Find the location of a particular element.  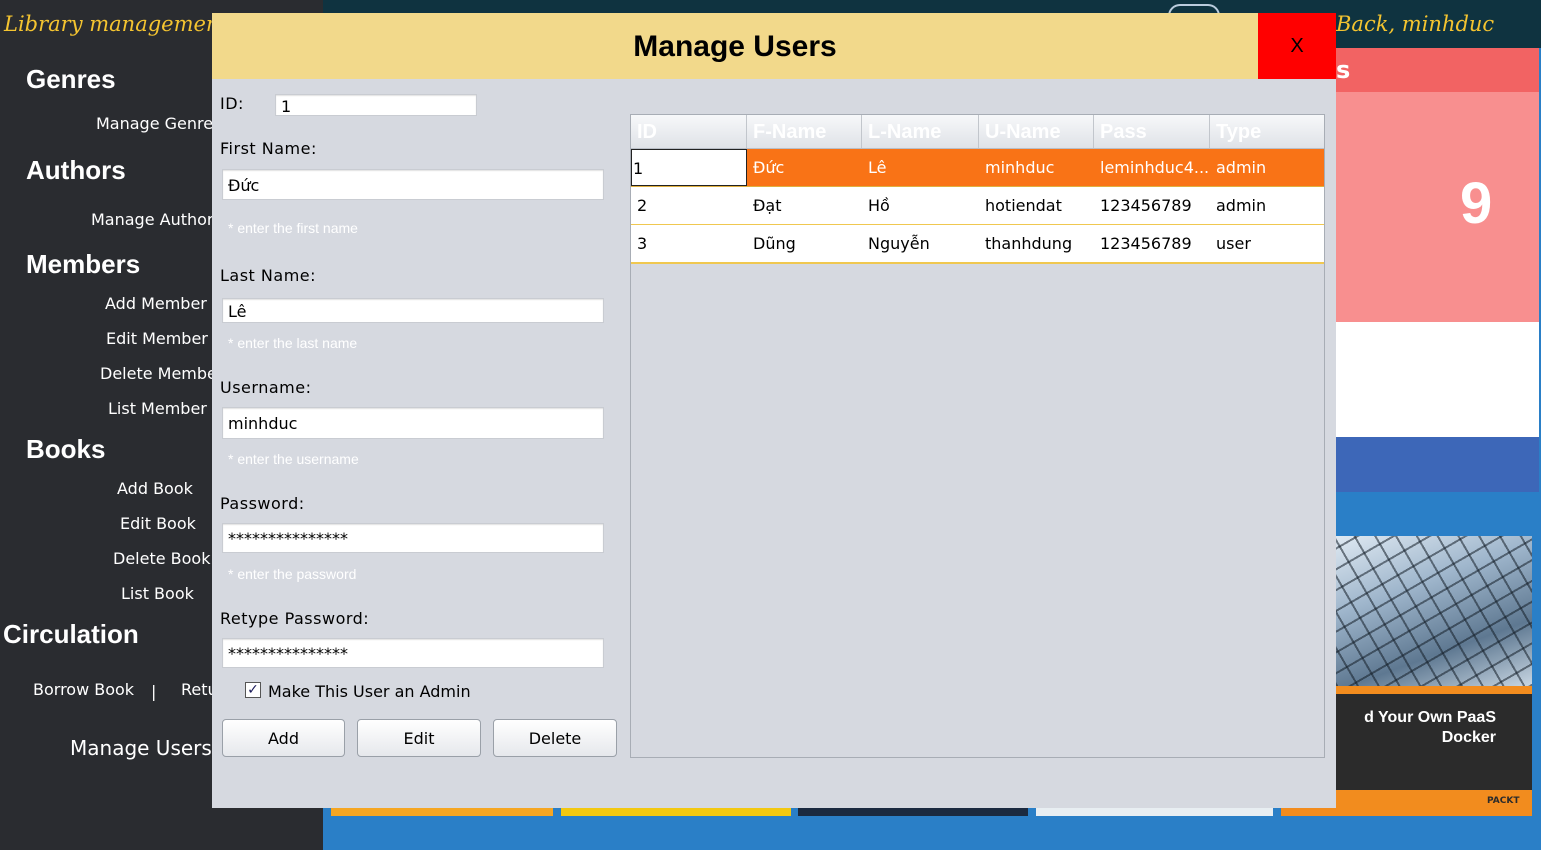

column-header-id: ID is located at coordinates (689, 131).